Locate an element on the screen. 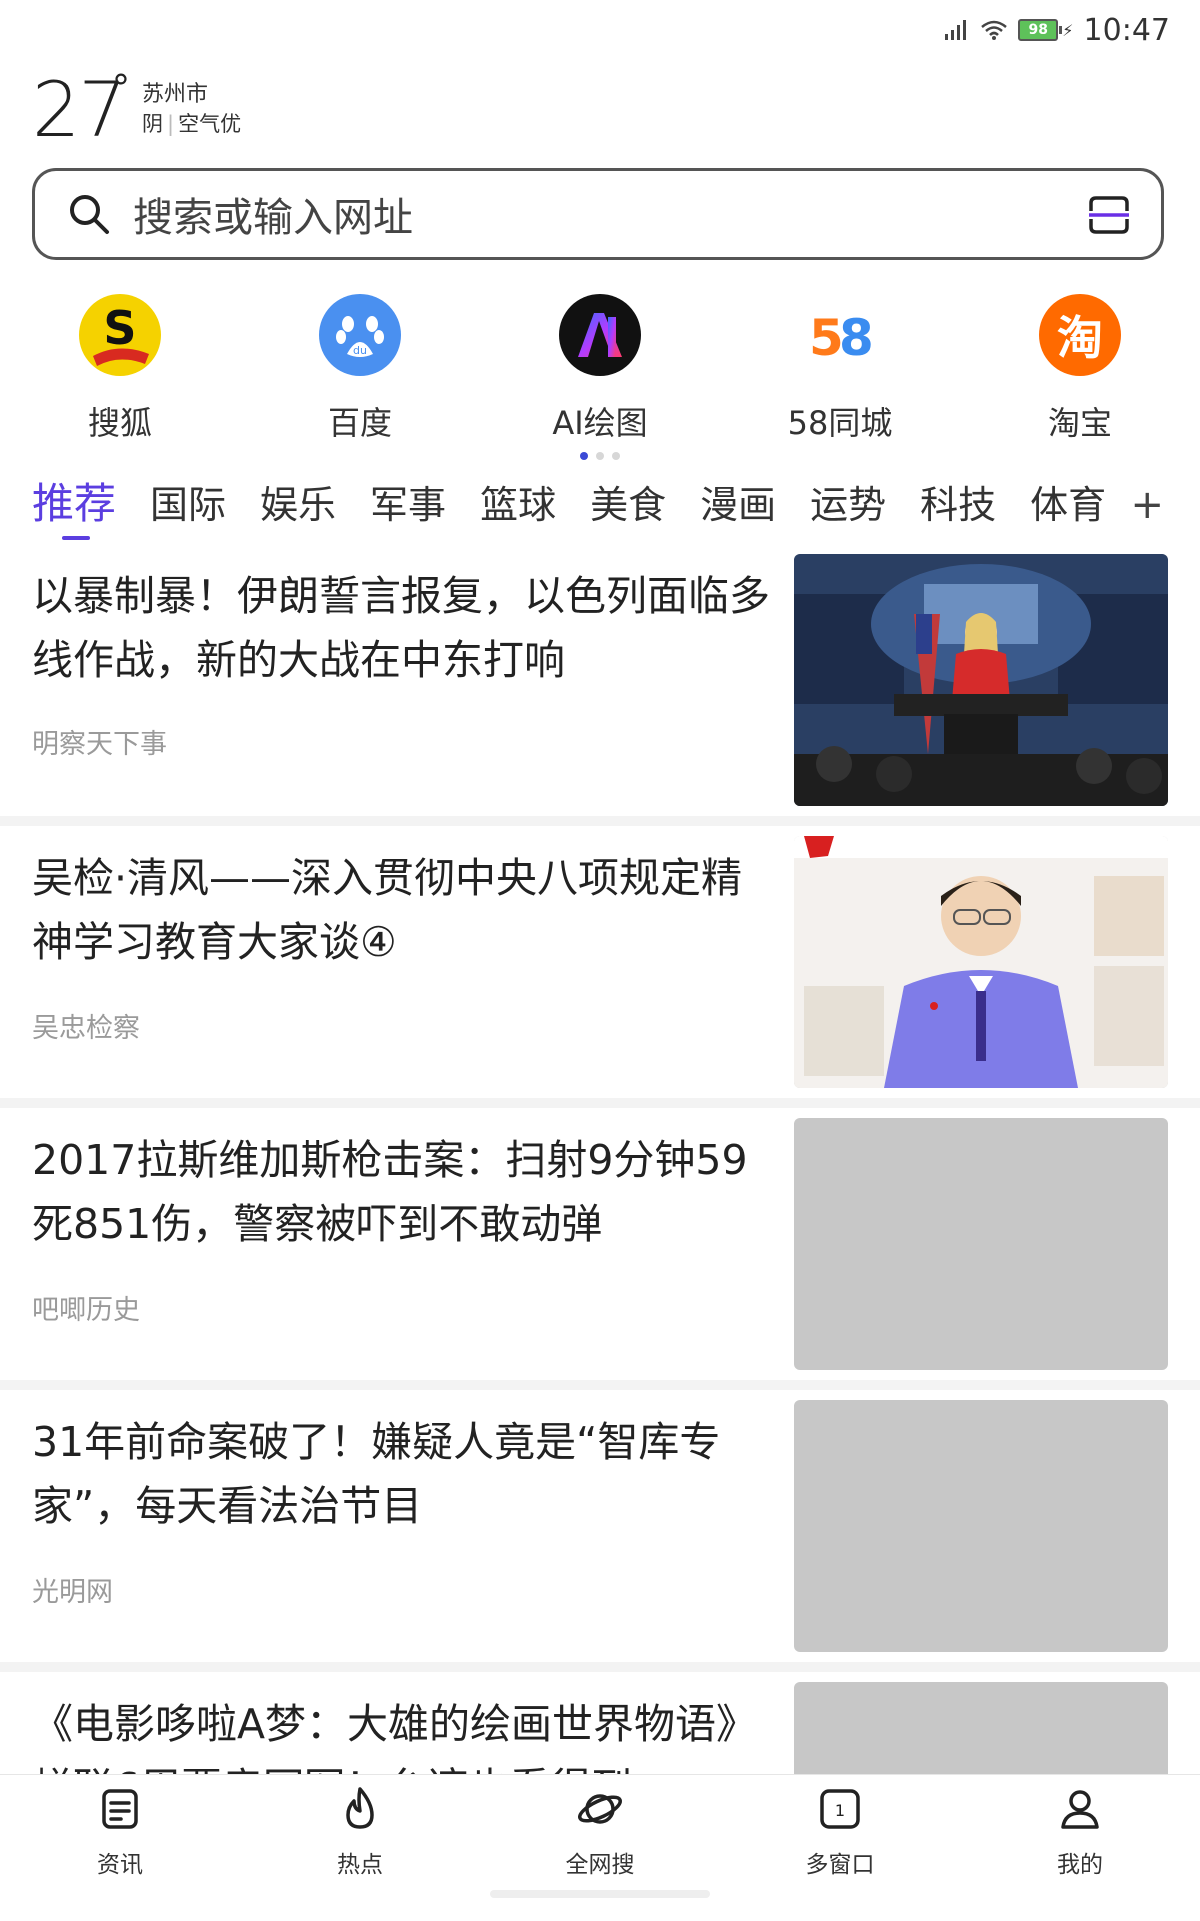 The width and height of the screenshot is (1200, 1921). baidu-icon: du is located at coordinates (360, 335).